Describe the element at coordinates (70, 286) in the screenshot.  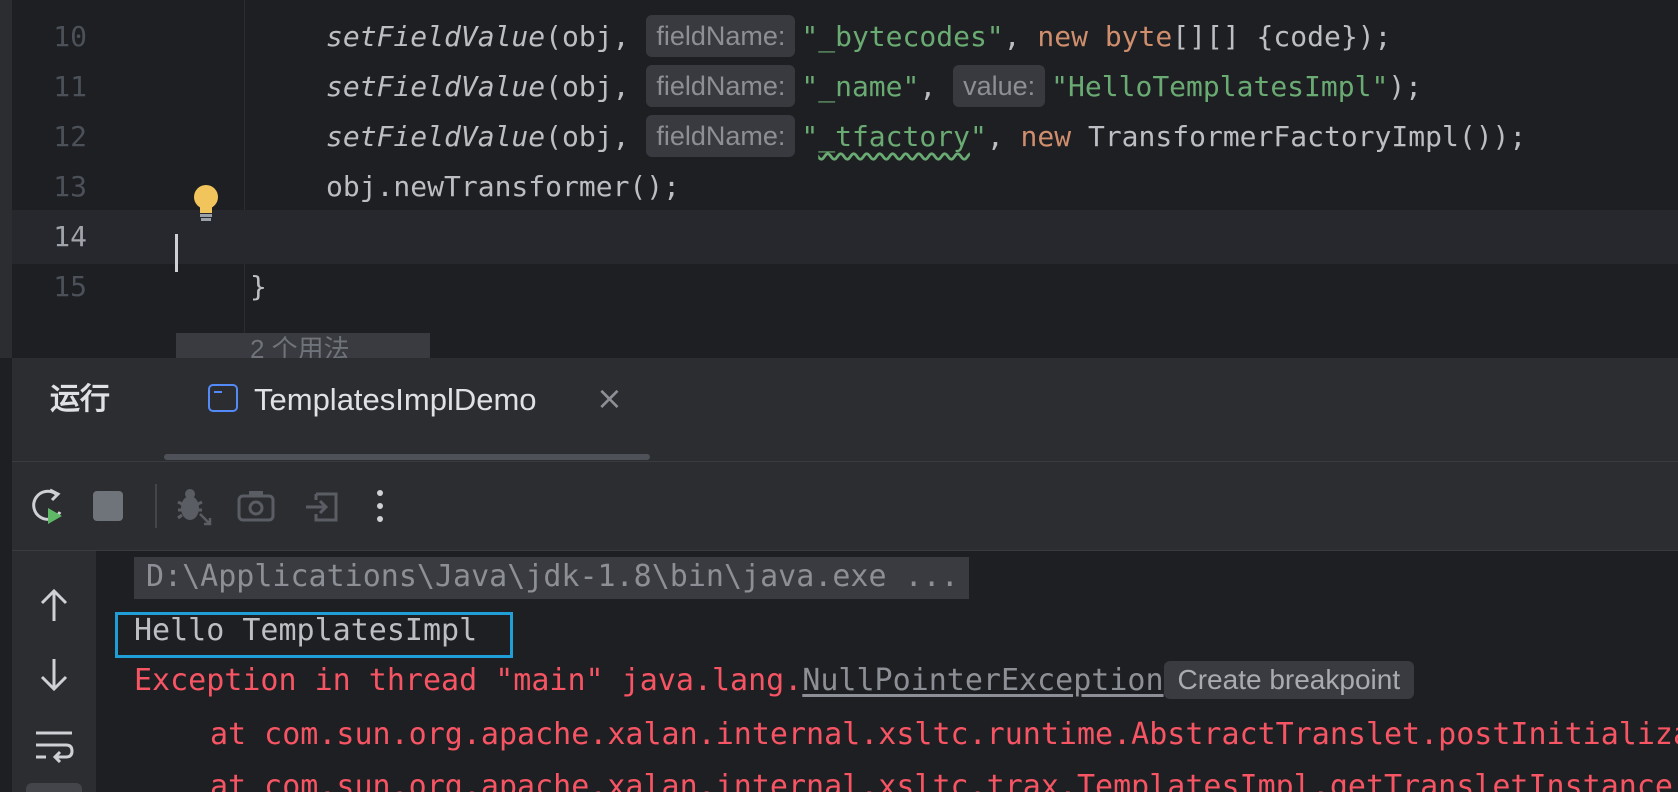
I see `line-number: 15` at that location.